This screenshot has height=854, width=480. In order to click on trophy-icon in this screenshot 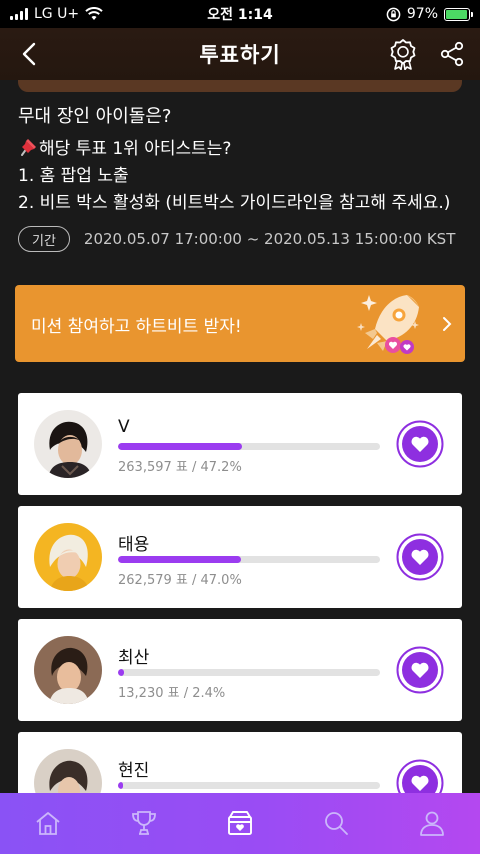, I will do `click(144, 822)`.